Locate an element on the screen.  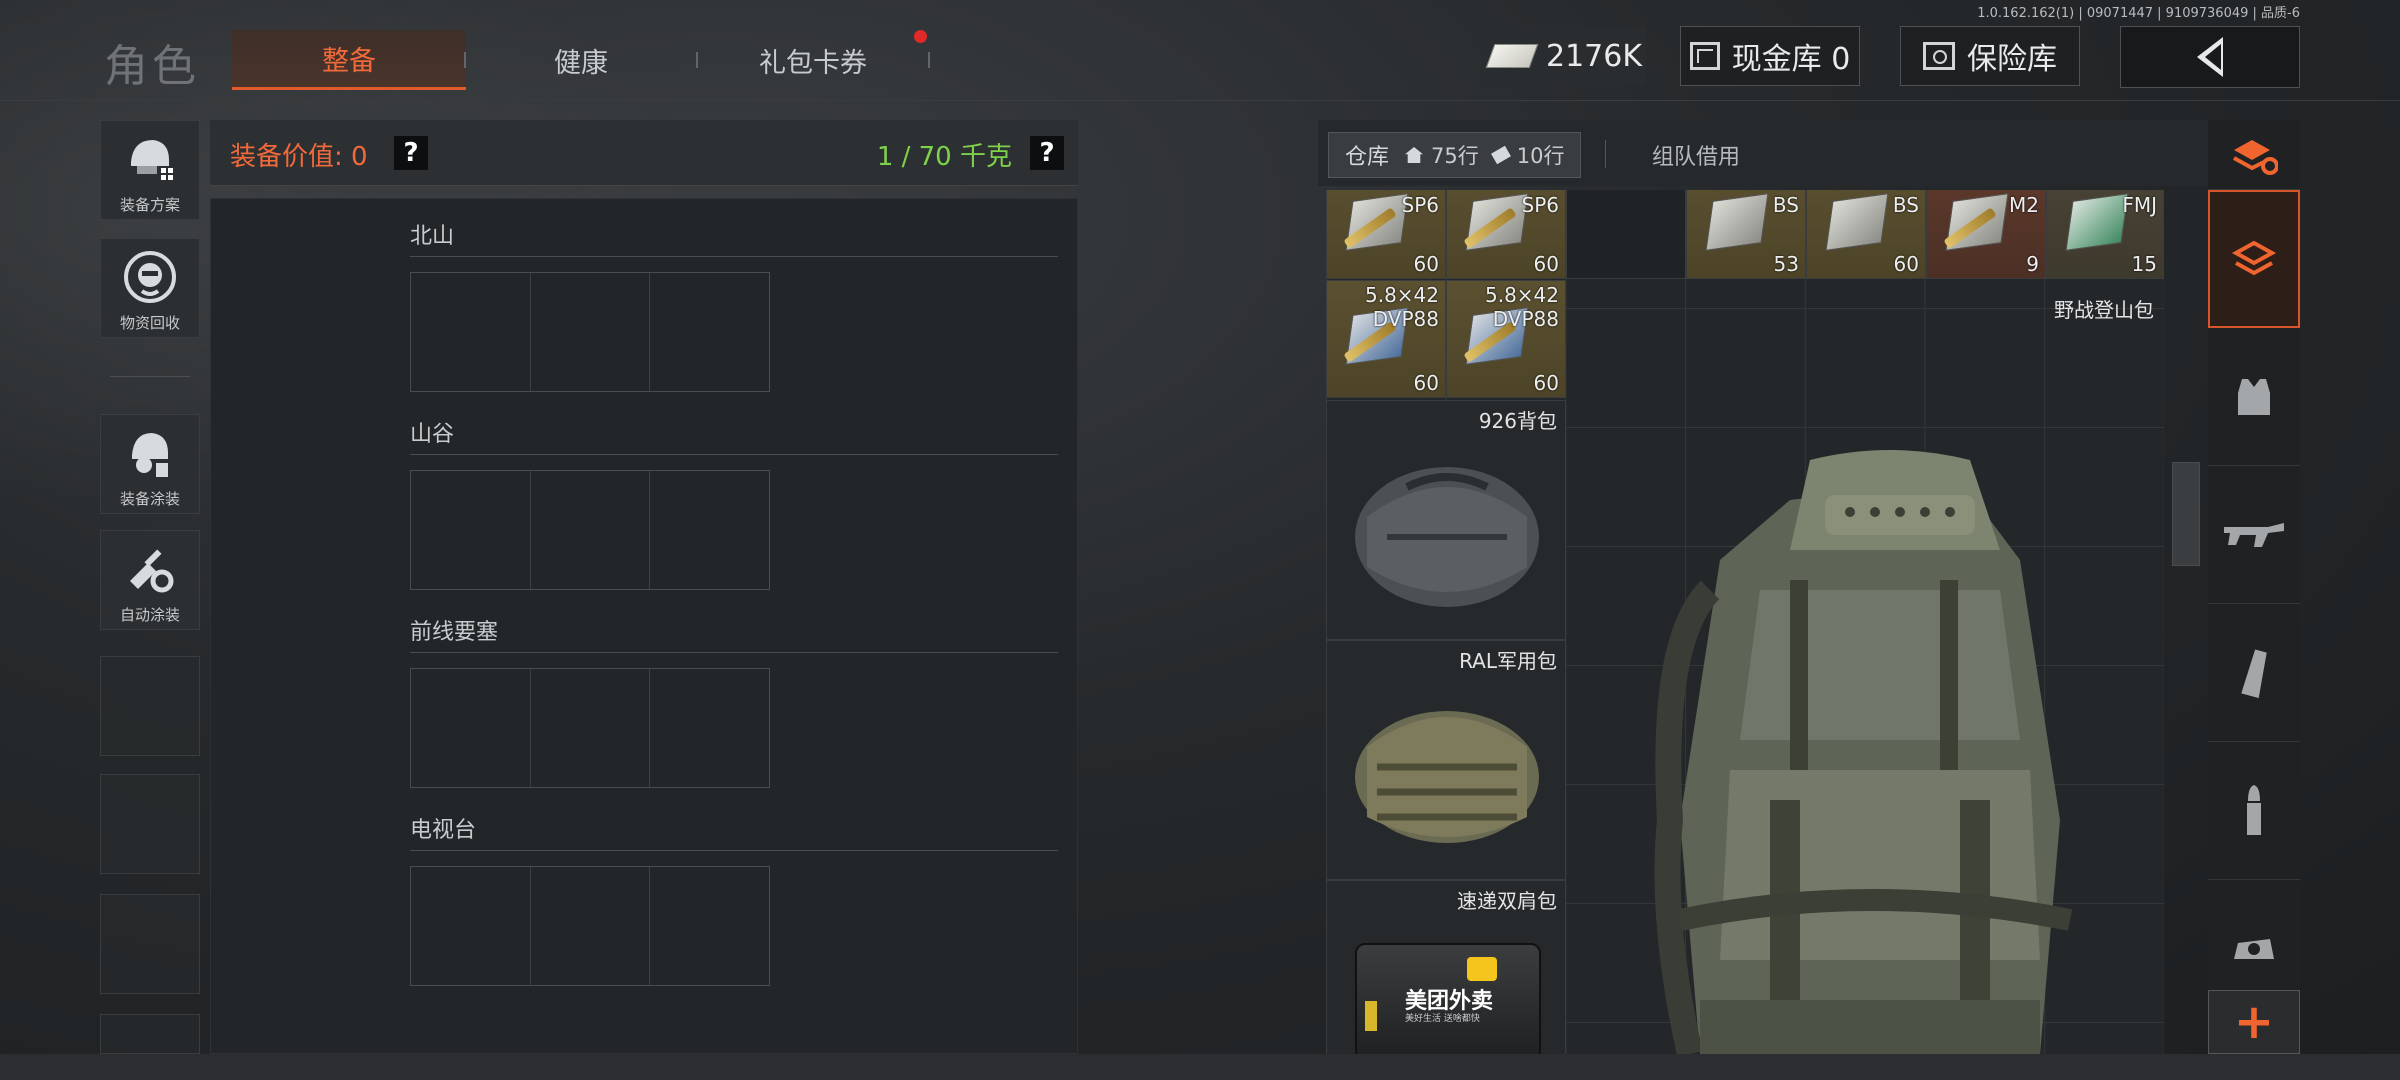
rifle-icon is located at coordinates (2254, 534).